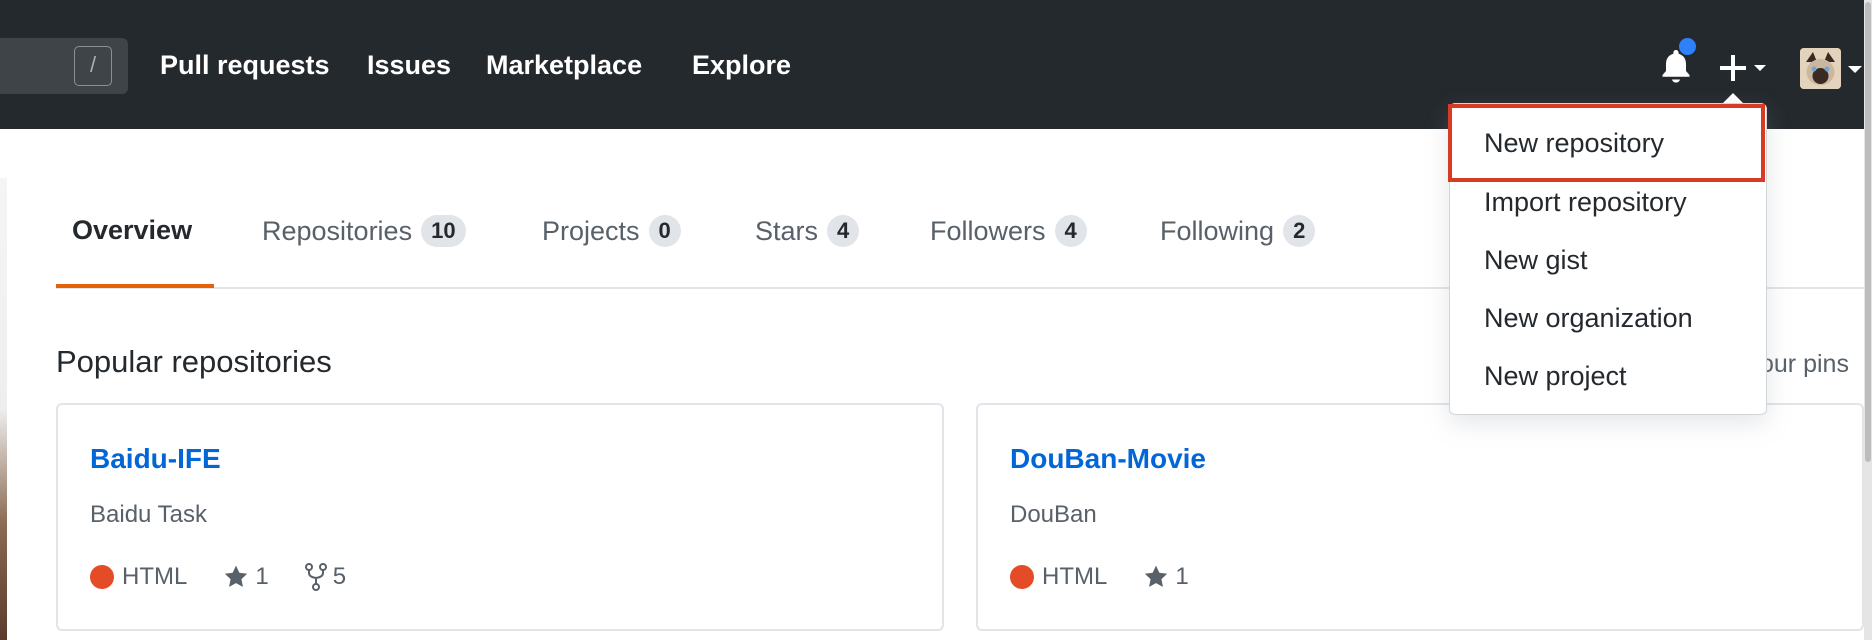 This screenshot has height=640, width=1872. Describe the element at coordinates (741, 65) in the screenshot. I see `nav-explore: Explore` at that location.